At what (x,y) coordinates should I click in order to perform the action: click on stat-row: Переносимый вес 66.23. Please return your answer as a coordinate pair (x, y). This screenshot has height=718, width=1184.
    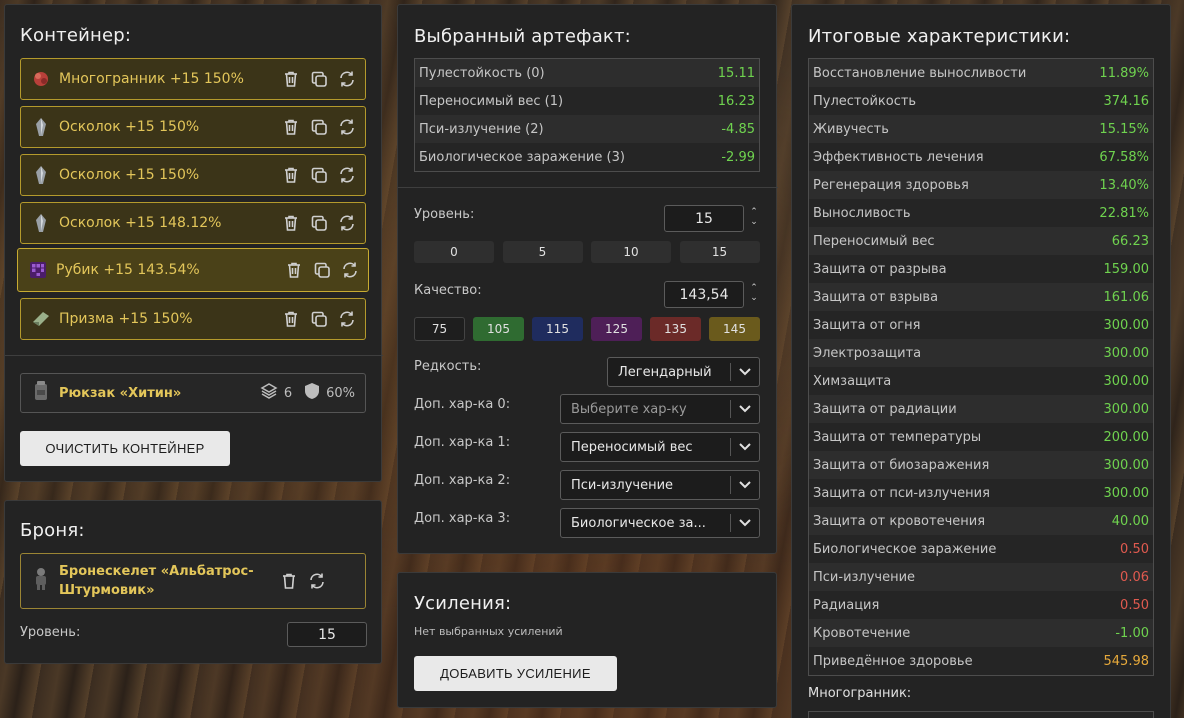
    Looking at the image, I should click on (981, 241).